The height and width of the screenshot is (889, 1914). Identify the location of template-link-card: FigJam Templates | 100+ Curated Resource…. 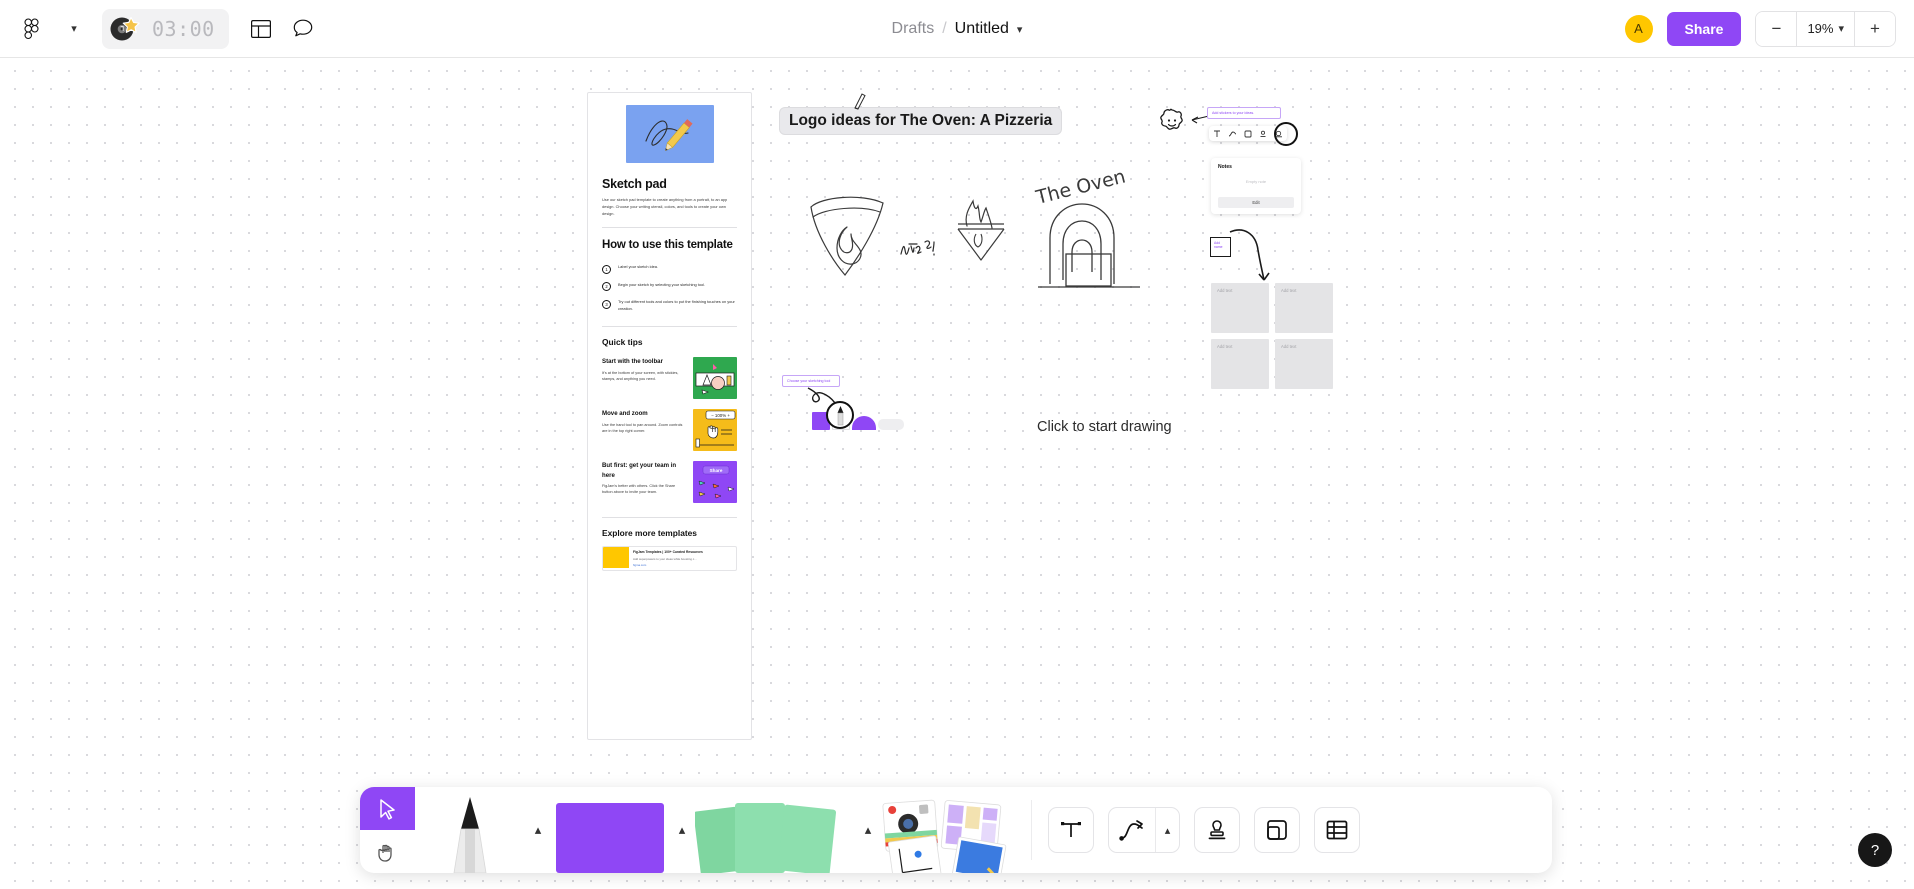
(669, 558).